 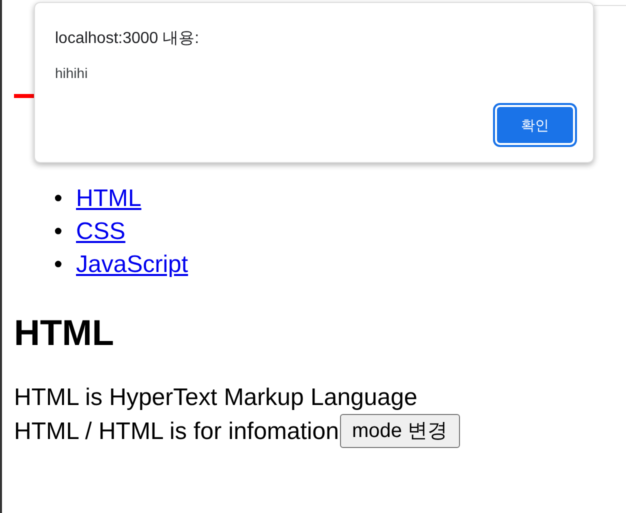 What do you see at coordinates (132, 264) in the screenshot?
I see `nav-link: JavaScript` at bounding box center [132, 264].